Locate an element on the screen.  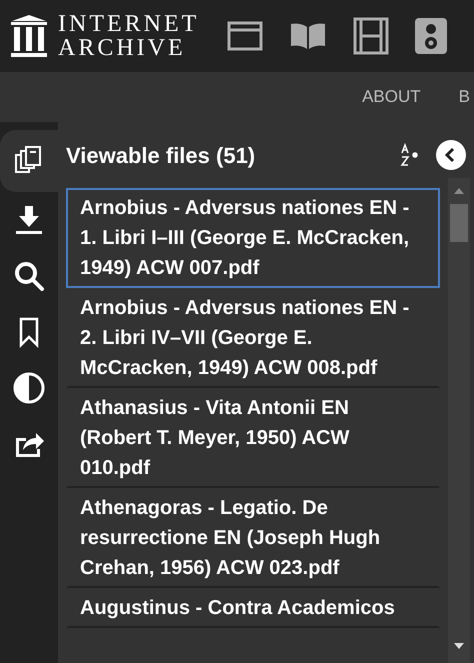
scrollbar is located at coordinates (459, 420).